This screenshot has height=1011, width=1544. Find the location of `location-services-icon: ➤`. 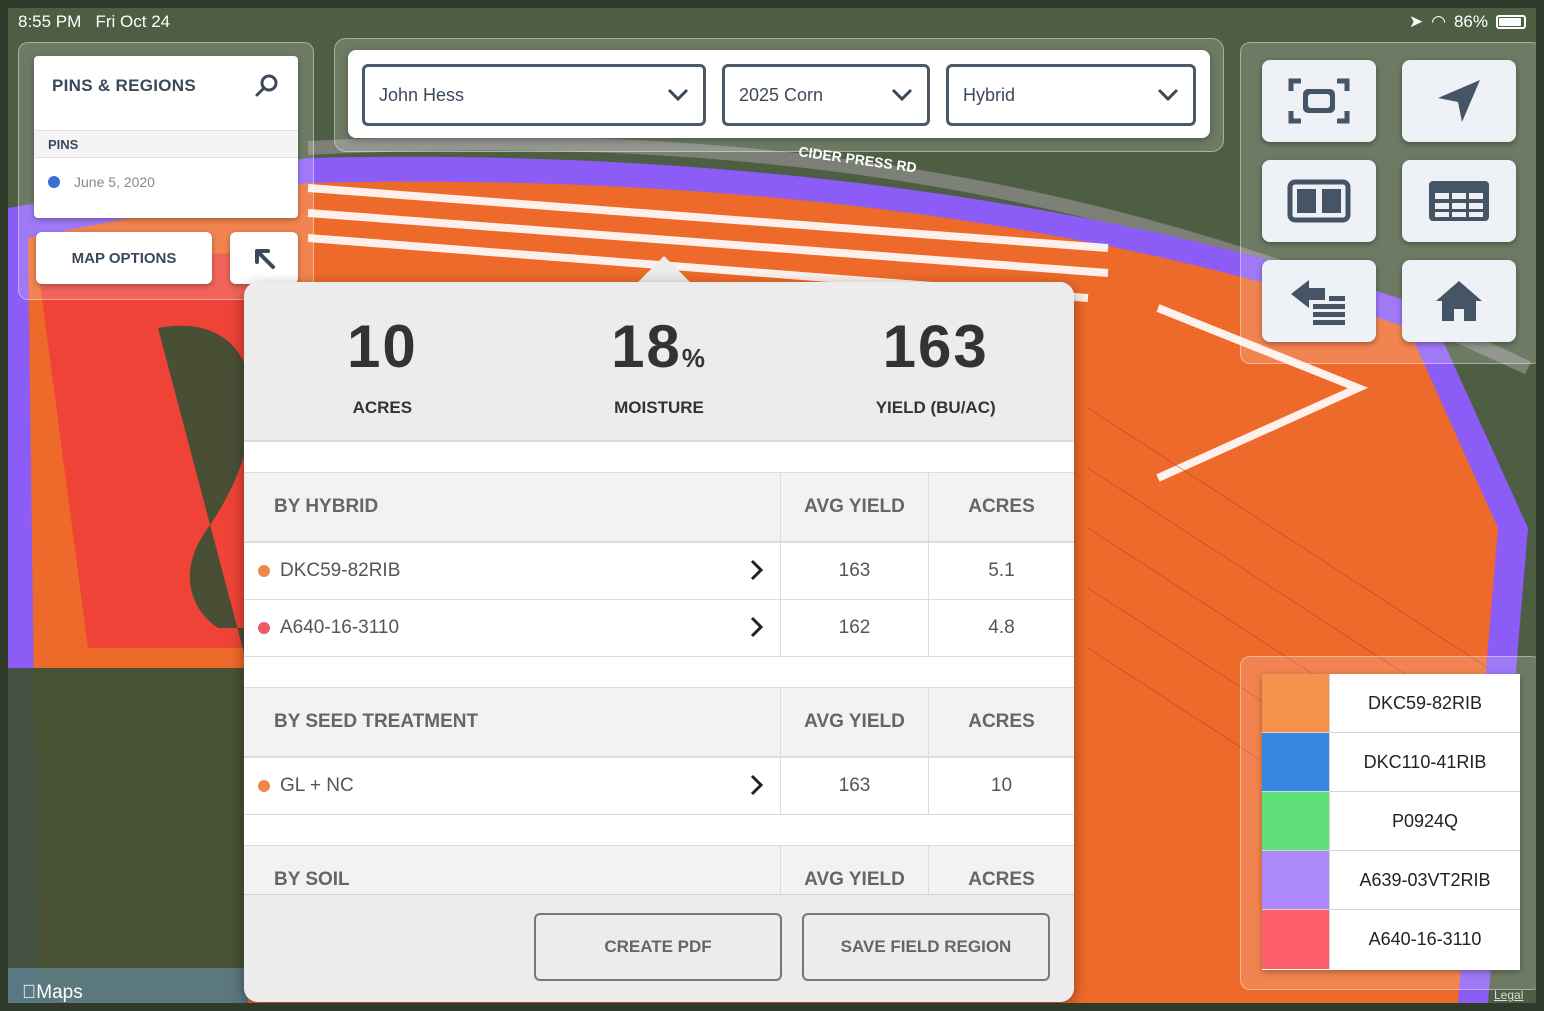

location-services-icon: ➤ is located at coordinates (1416, 21).